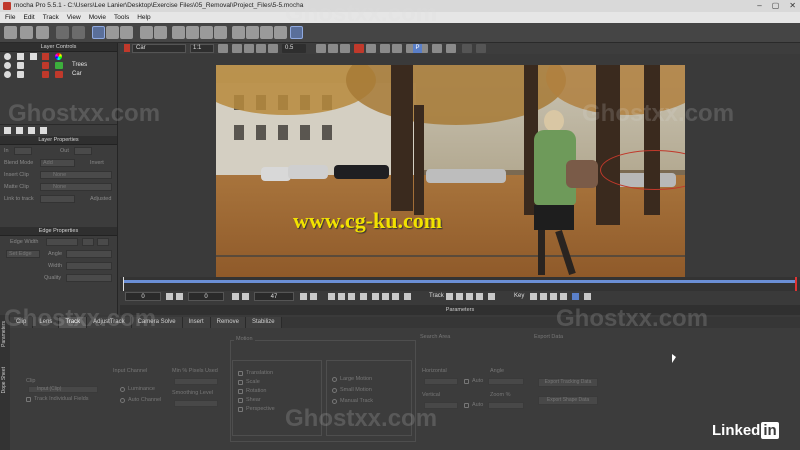  What do you see at coordinates (196, 322) in the screenshot?
I see `tab-insert: Insert` at bounding box center [196, 322].